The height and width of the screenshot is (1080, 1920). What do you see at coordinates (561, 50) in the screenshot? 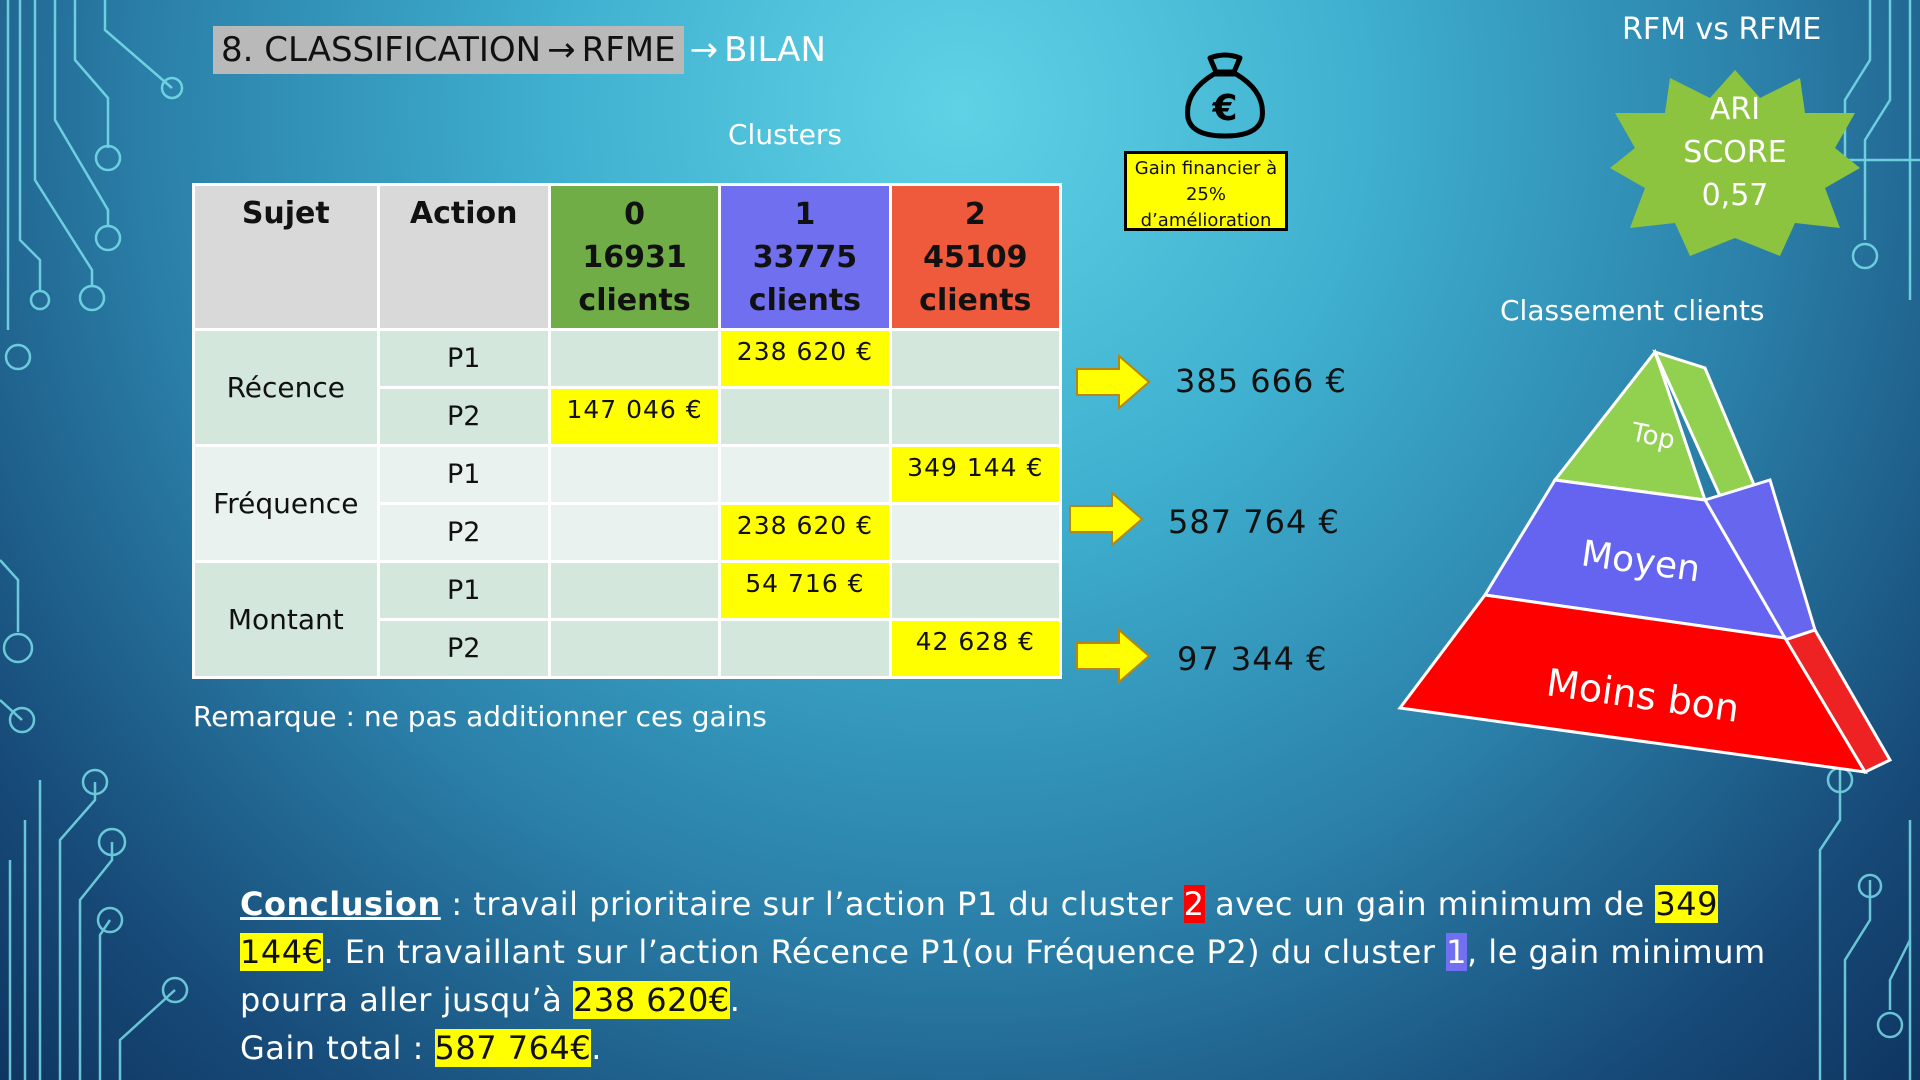
I see `title-arrow-1: →` at bounding box center [561, 50].